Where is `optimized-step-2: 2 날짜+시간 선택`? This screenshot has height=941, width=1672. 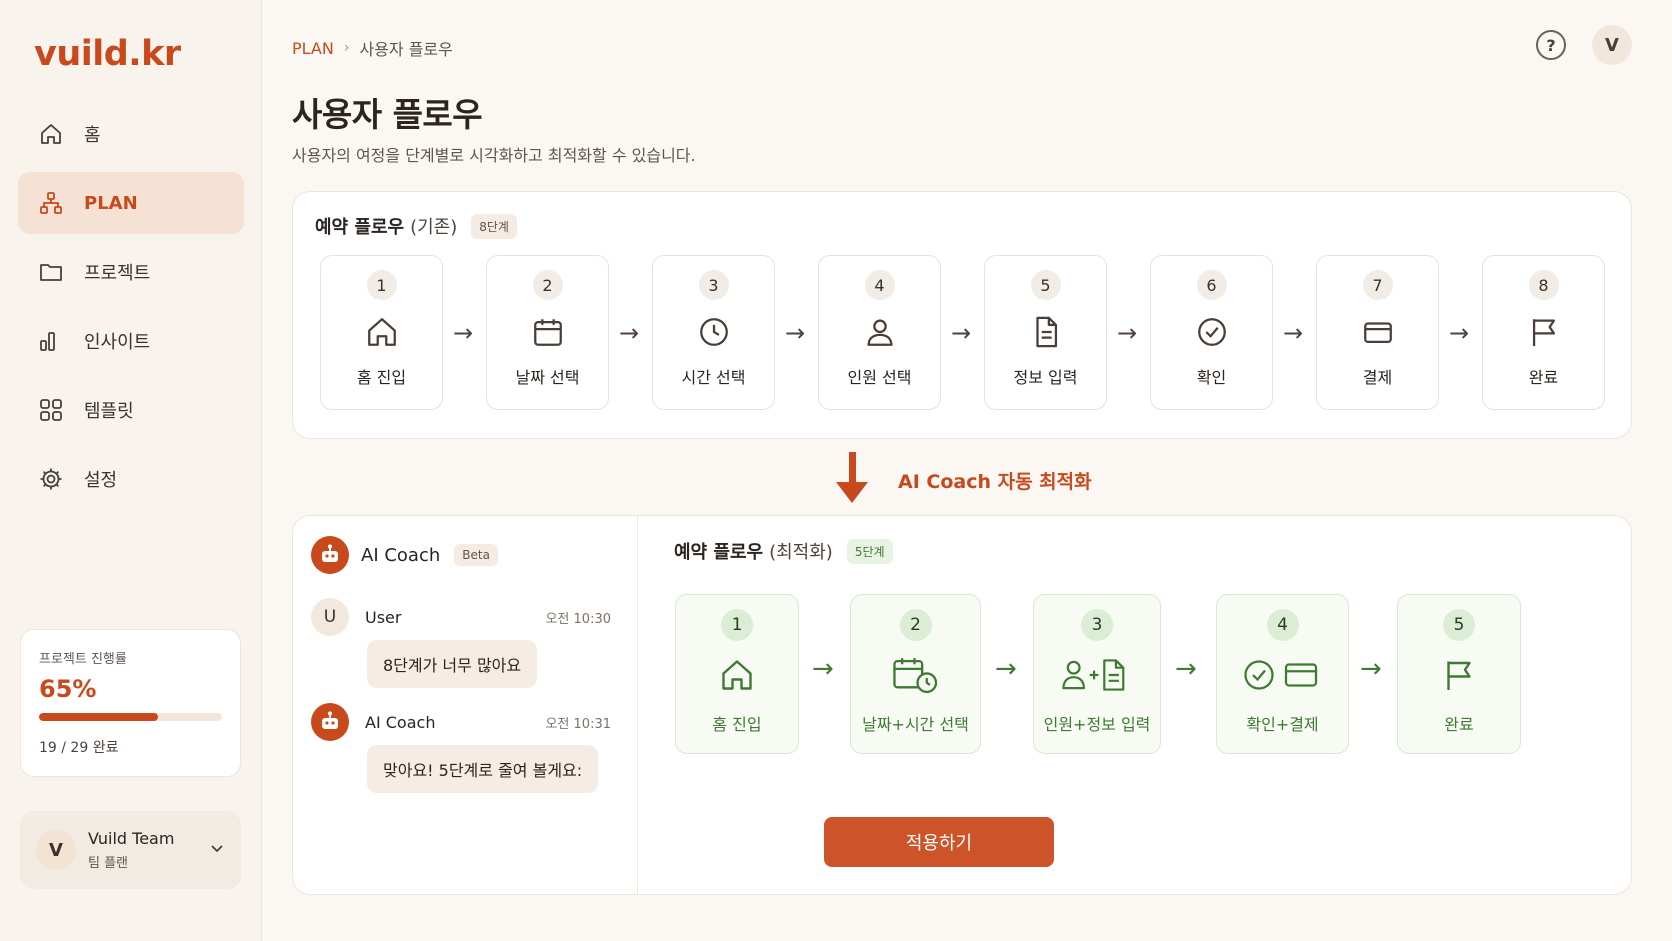 optimized-step-2: 2 날짜+시간 선택 is located at coordinates (915, 674).